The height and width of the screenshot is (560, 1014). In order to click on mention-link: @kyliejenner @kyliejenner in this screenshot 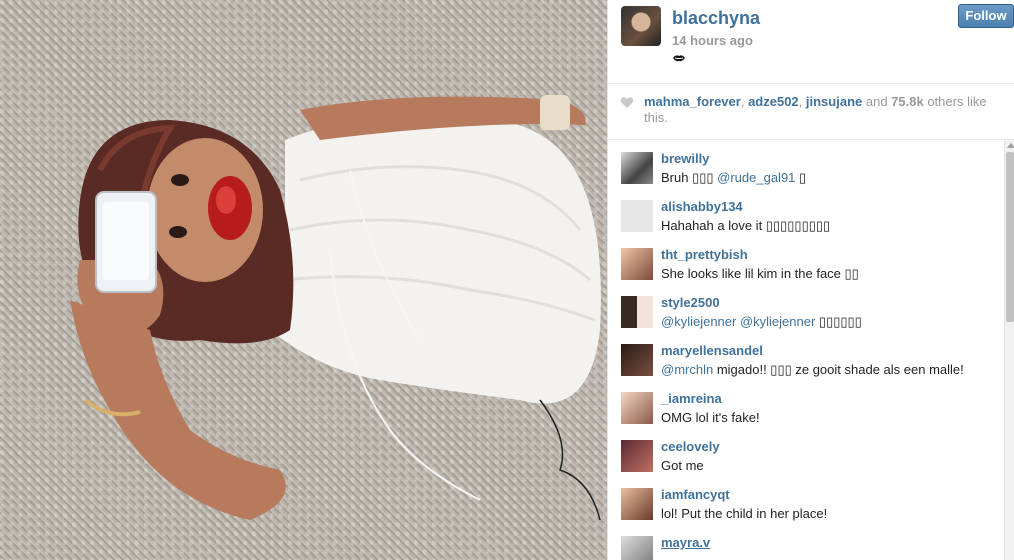, I will do `click(738, 321)`.